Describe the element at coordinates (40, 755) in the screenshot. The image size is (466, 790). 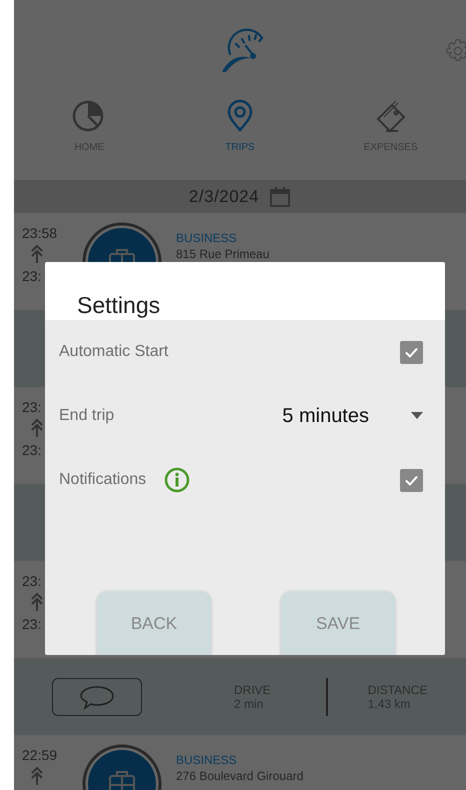
I see `start-time: 22:59` at that location.